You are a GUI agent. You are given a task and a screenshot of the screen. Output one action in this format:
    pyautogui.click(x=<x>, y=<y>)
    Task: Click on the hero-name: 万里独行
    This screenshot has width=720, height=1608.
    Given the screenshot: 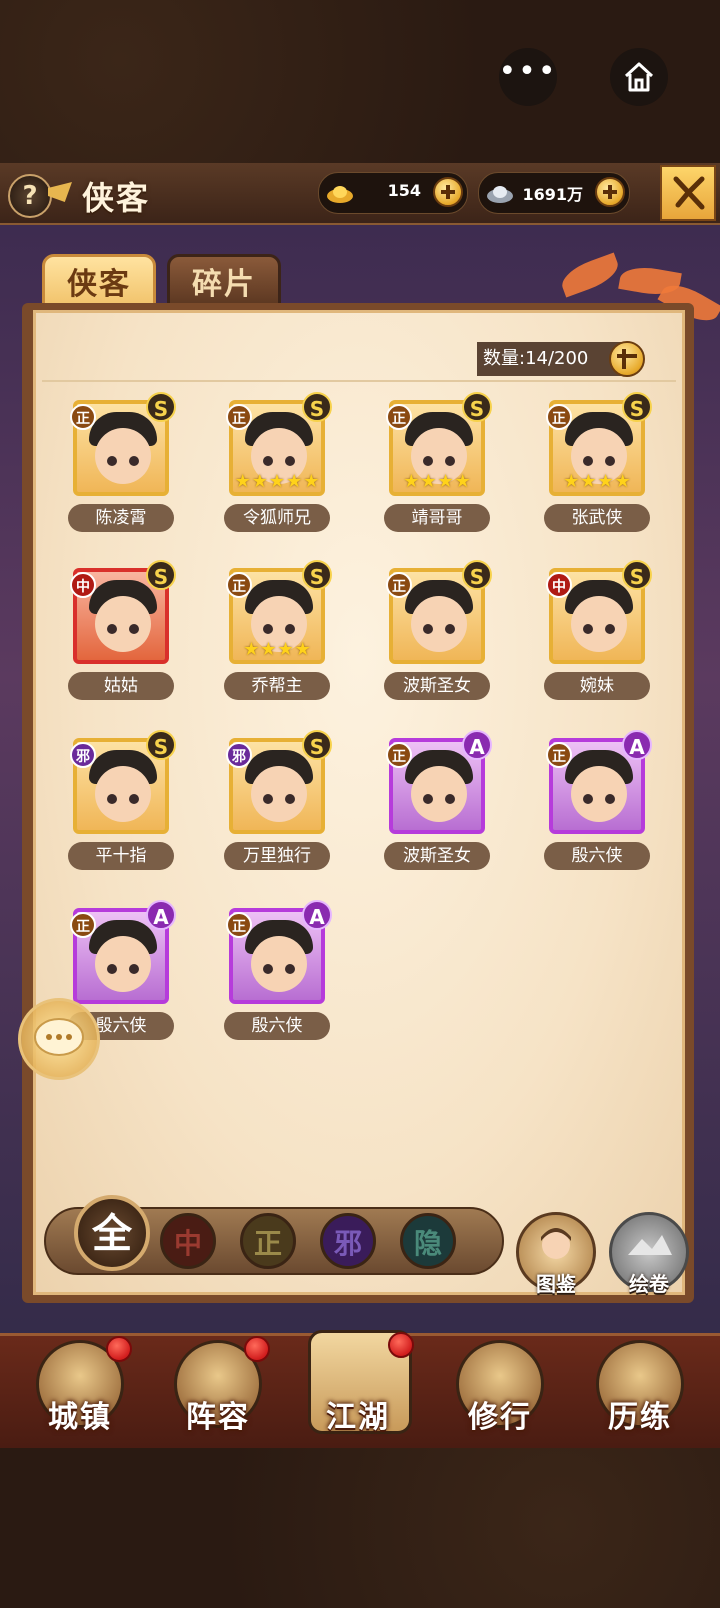 What is the action you would take?
    pyautogui.click(x=277, y=856)
    